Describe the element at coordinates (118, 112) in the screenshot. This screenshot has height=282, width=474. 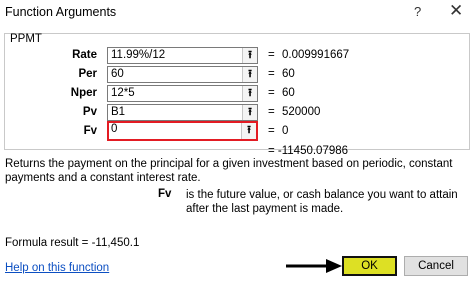
I see `pv-input-value: B1` at that location.